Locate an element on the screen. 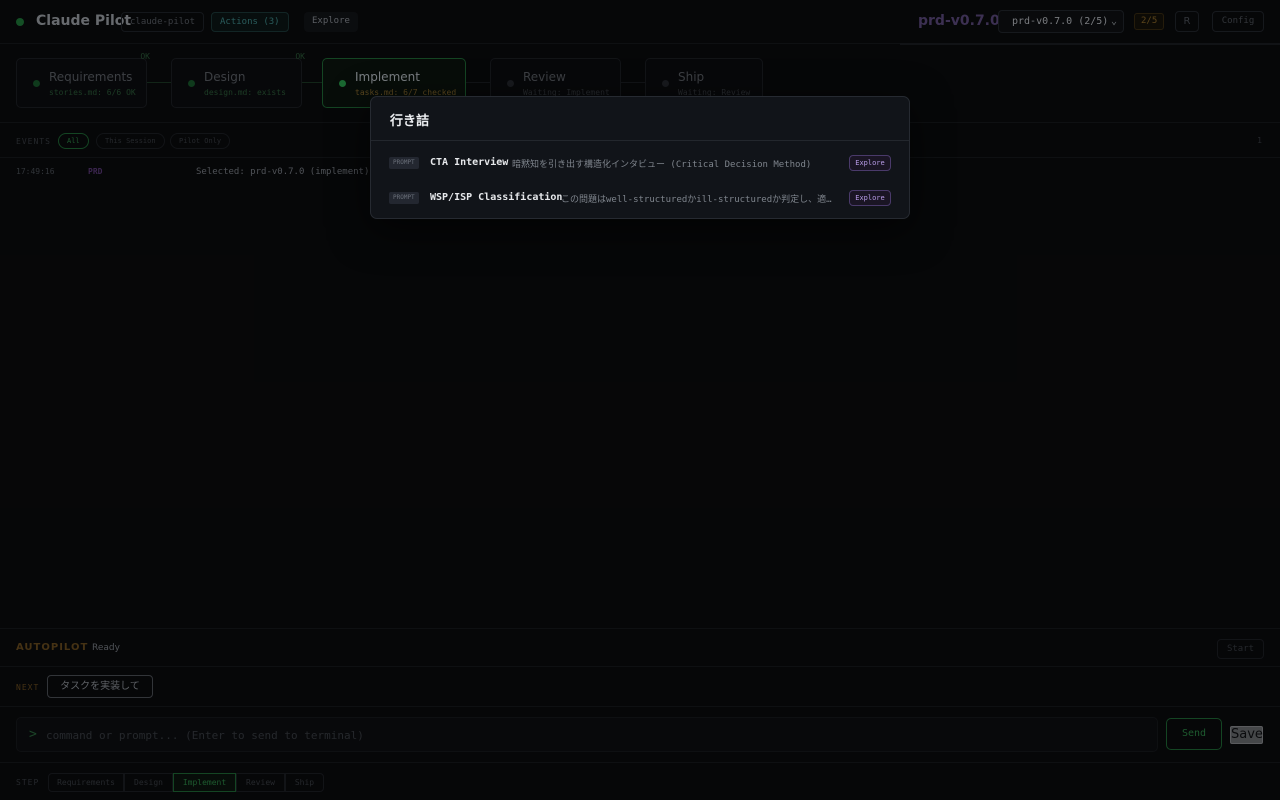  prompt-name: CTA Interview is located at coordinates (469, 162).